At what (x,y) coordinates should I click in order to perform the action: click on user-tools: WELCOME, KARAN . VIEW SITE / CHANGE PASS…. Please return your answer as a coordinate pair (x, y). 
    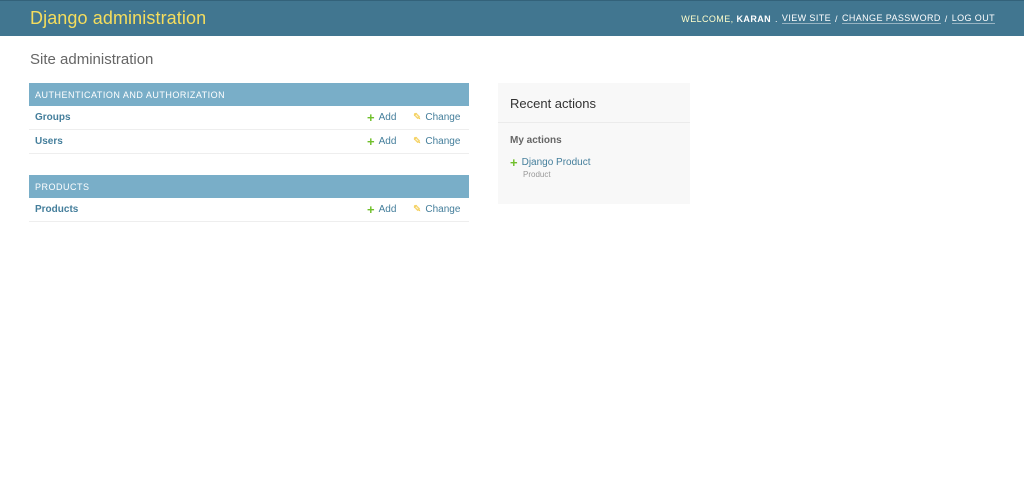
    Looking at the image, I should click on (838, 18).